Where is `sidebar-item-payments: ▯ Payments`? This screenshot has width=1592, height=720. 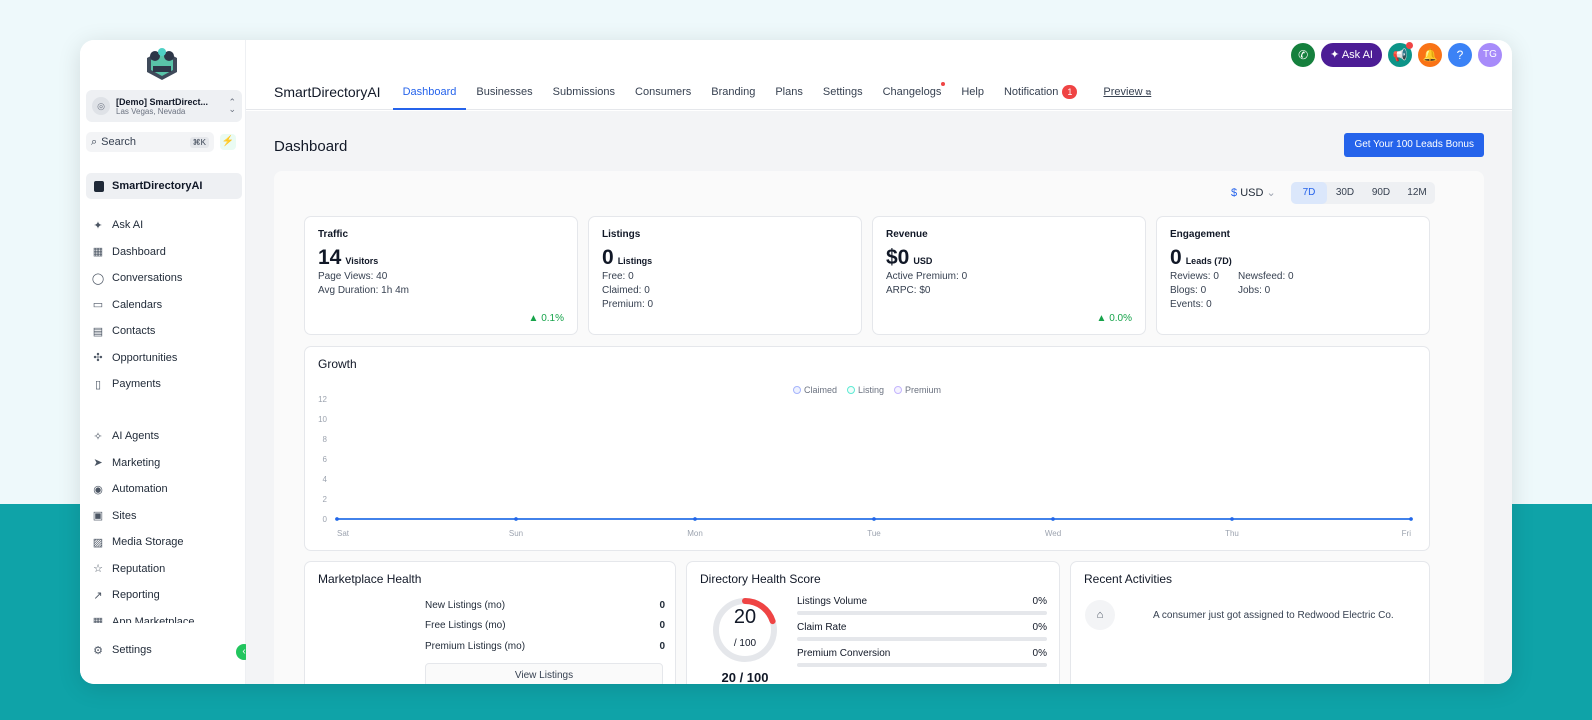
sidebar-item-payments: ▯ Payments is located at coordinates (163, 384).